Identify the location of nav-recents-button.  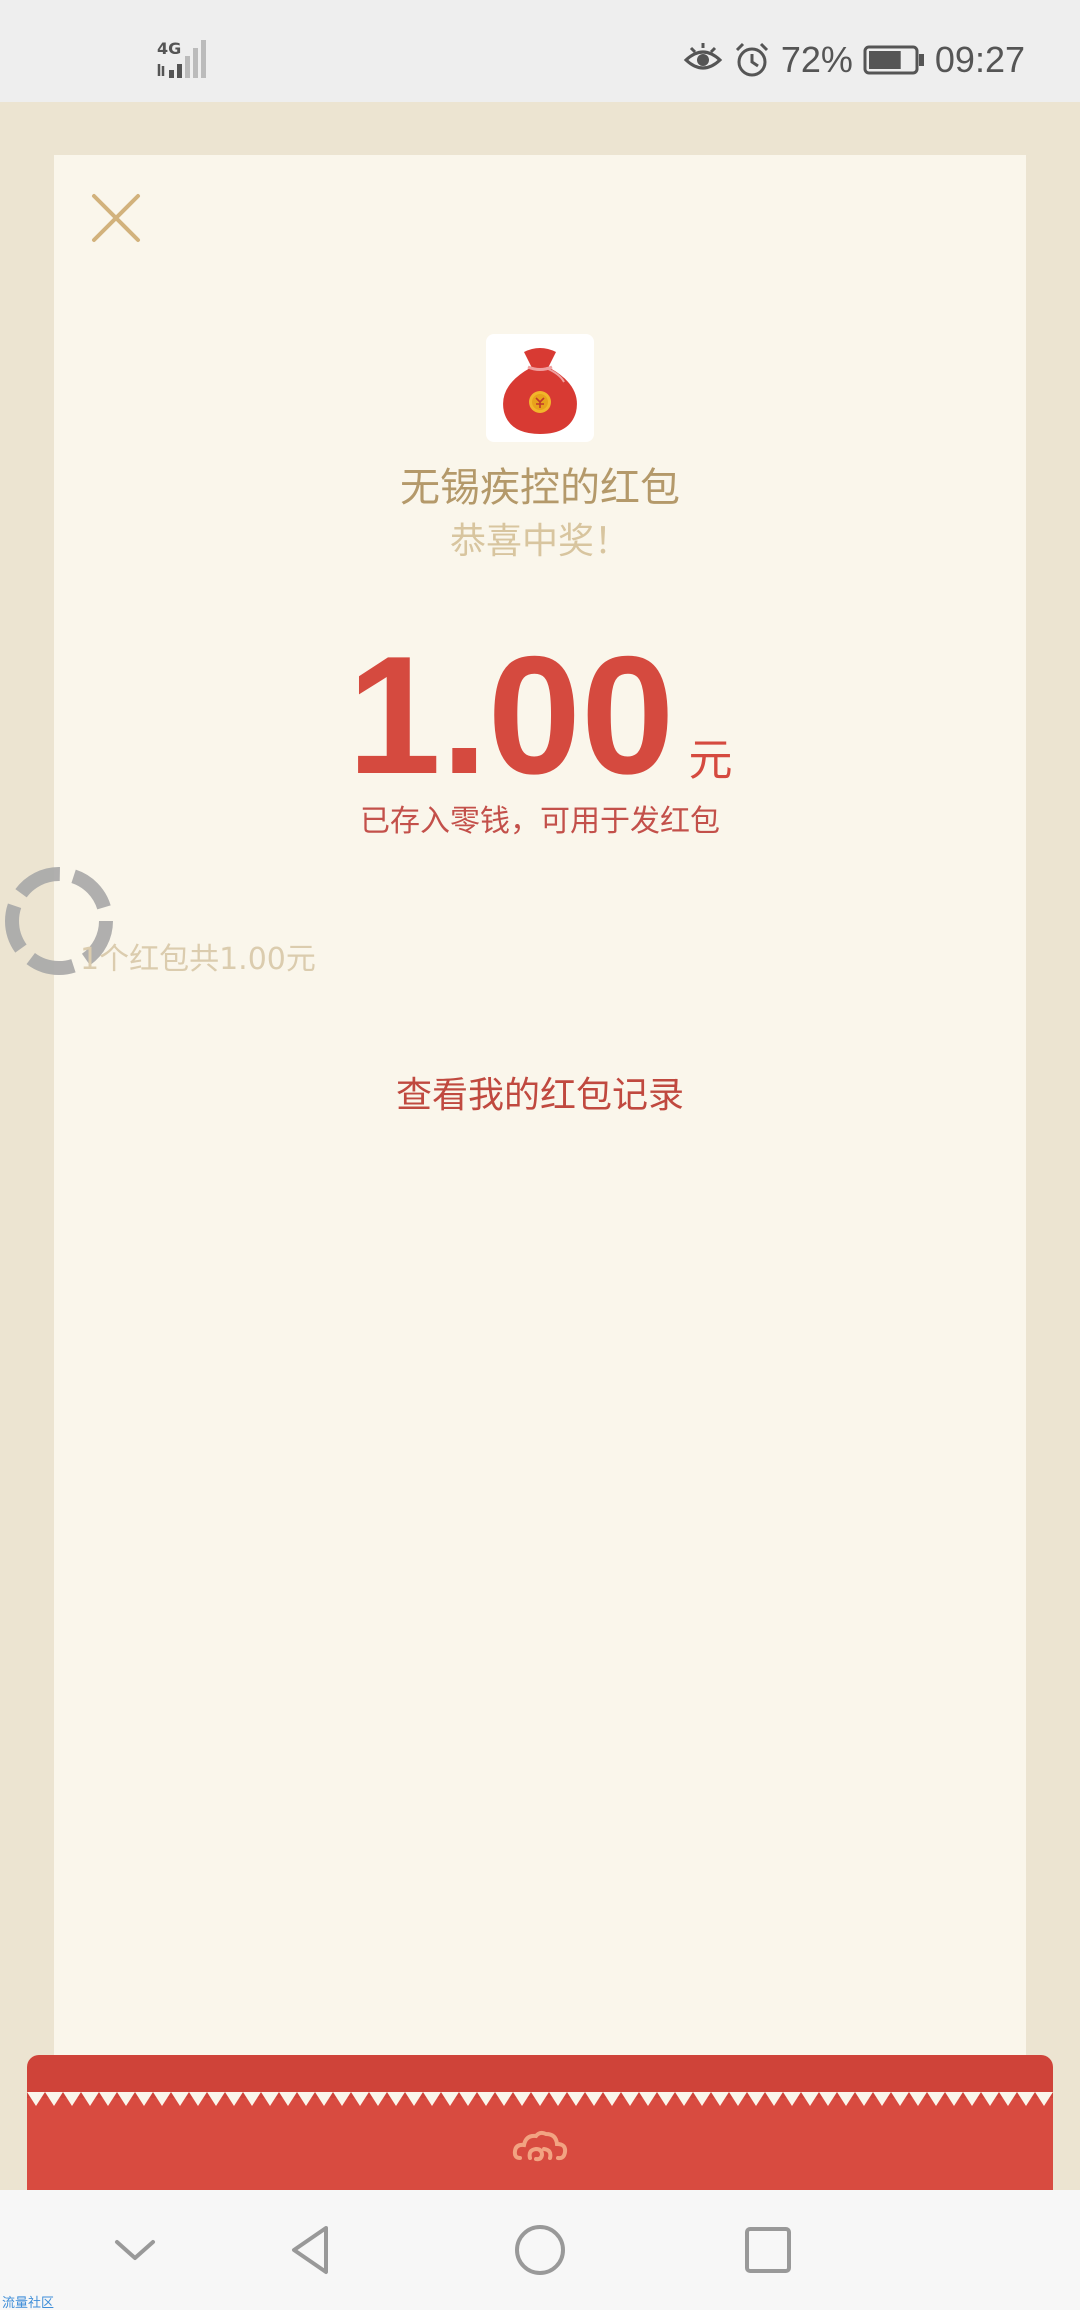
(768, 2250).